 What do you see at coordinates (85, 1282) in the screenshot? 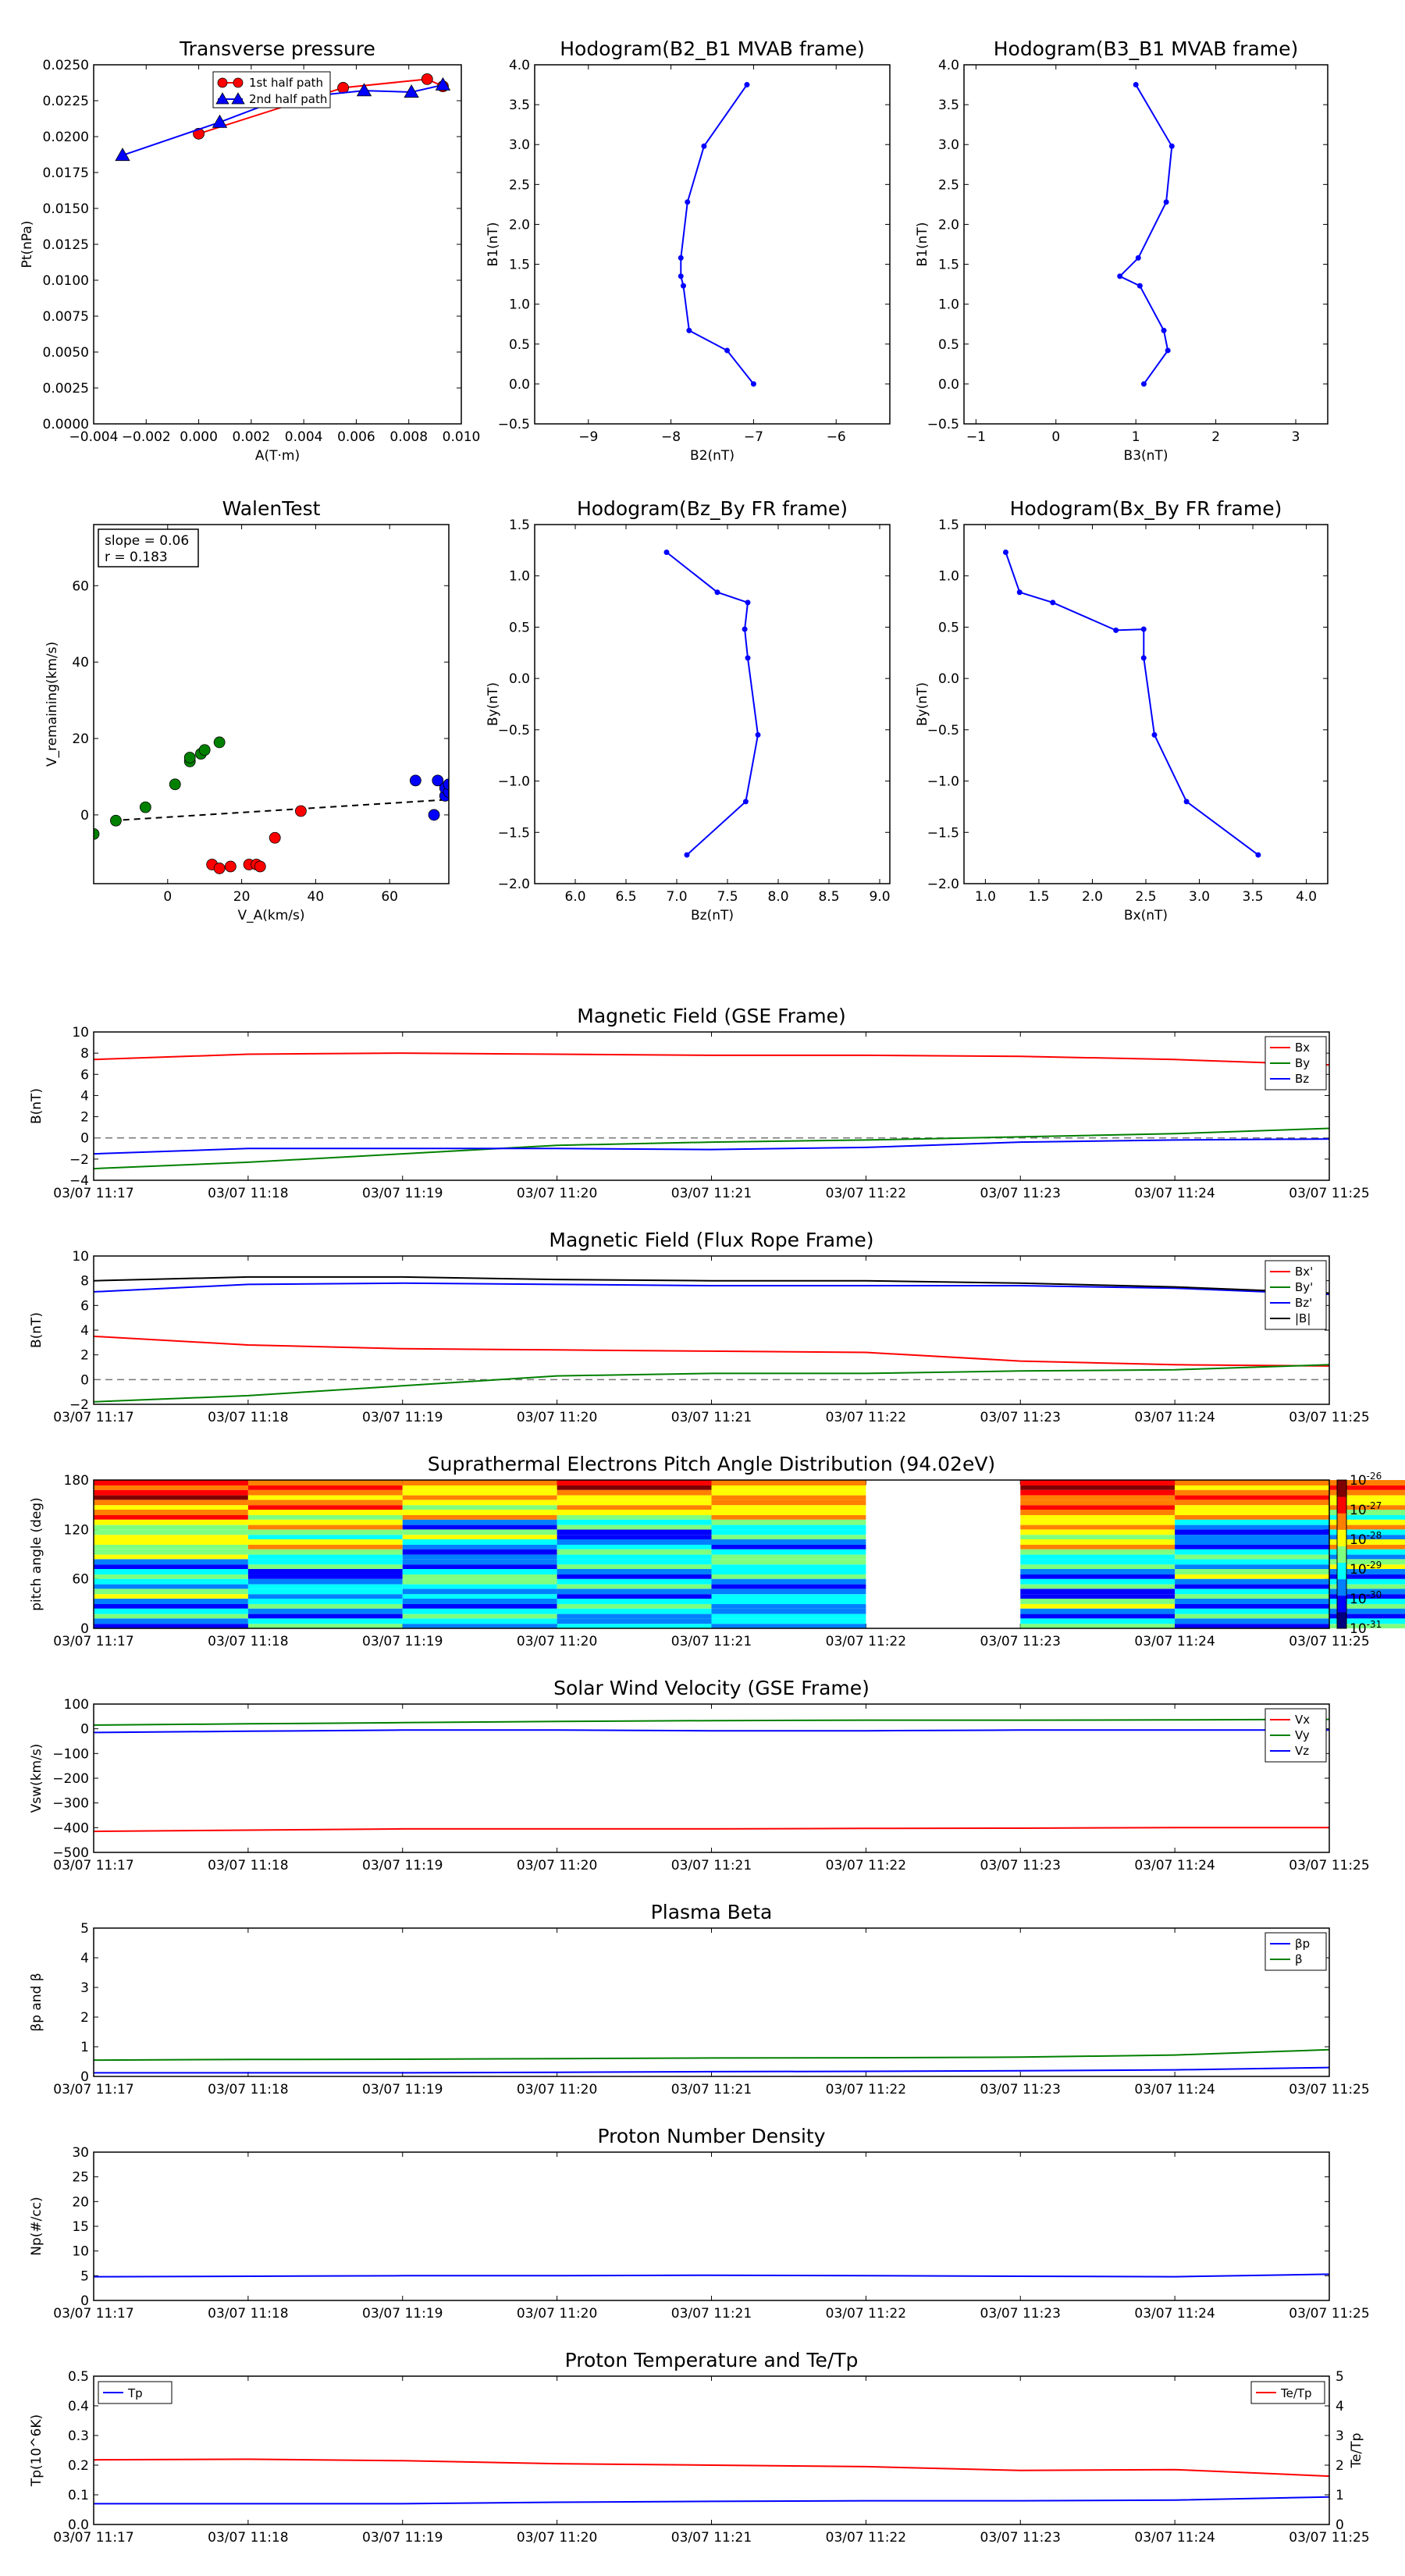
I see `y-tick-label: 8` at bounding box center [85, 1282].